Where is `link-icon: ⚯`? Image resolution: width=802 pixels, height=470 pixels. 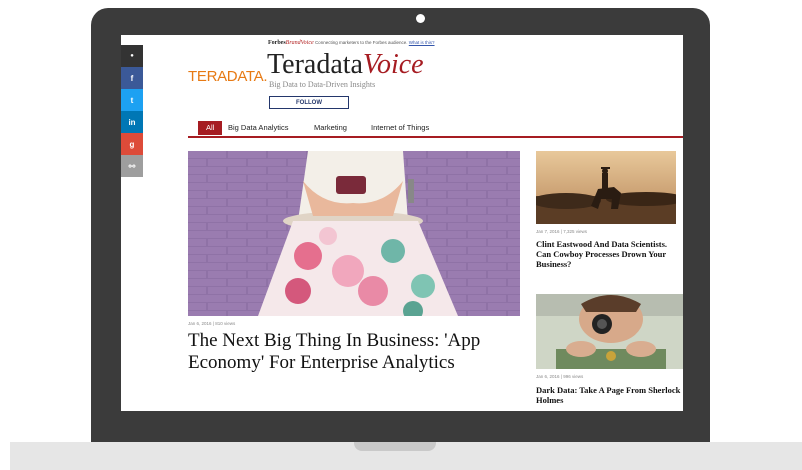 link-icon: ⚯ is located at coordinates (132, 166).